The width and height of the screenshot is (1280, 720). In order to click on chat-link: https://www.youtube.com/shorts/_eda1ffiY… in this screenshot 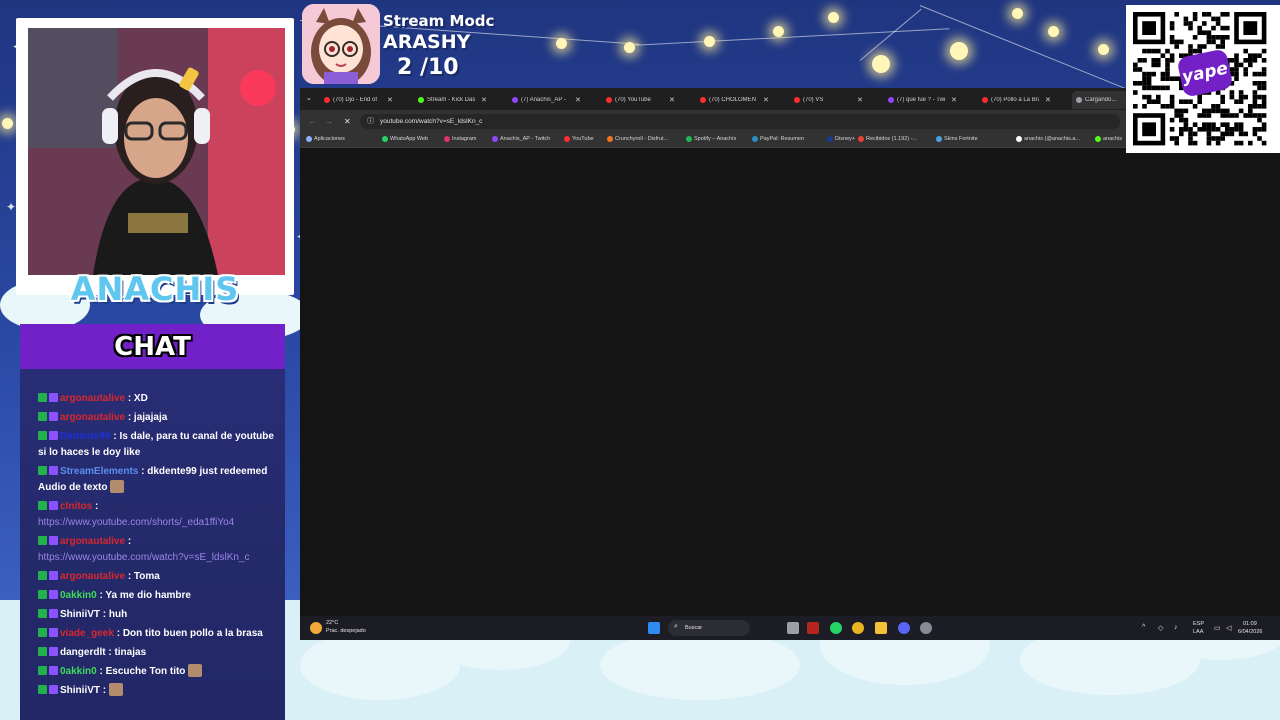, I will do `click(136, 522)`.